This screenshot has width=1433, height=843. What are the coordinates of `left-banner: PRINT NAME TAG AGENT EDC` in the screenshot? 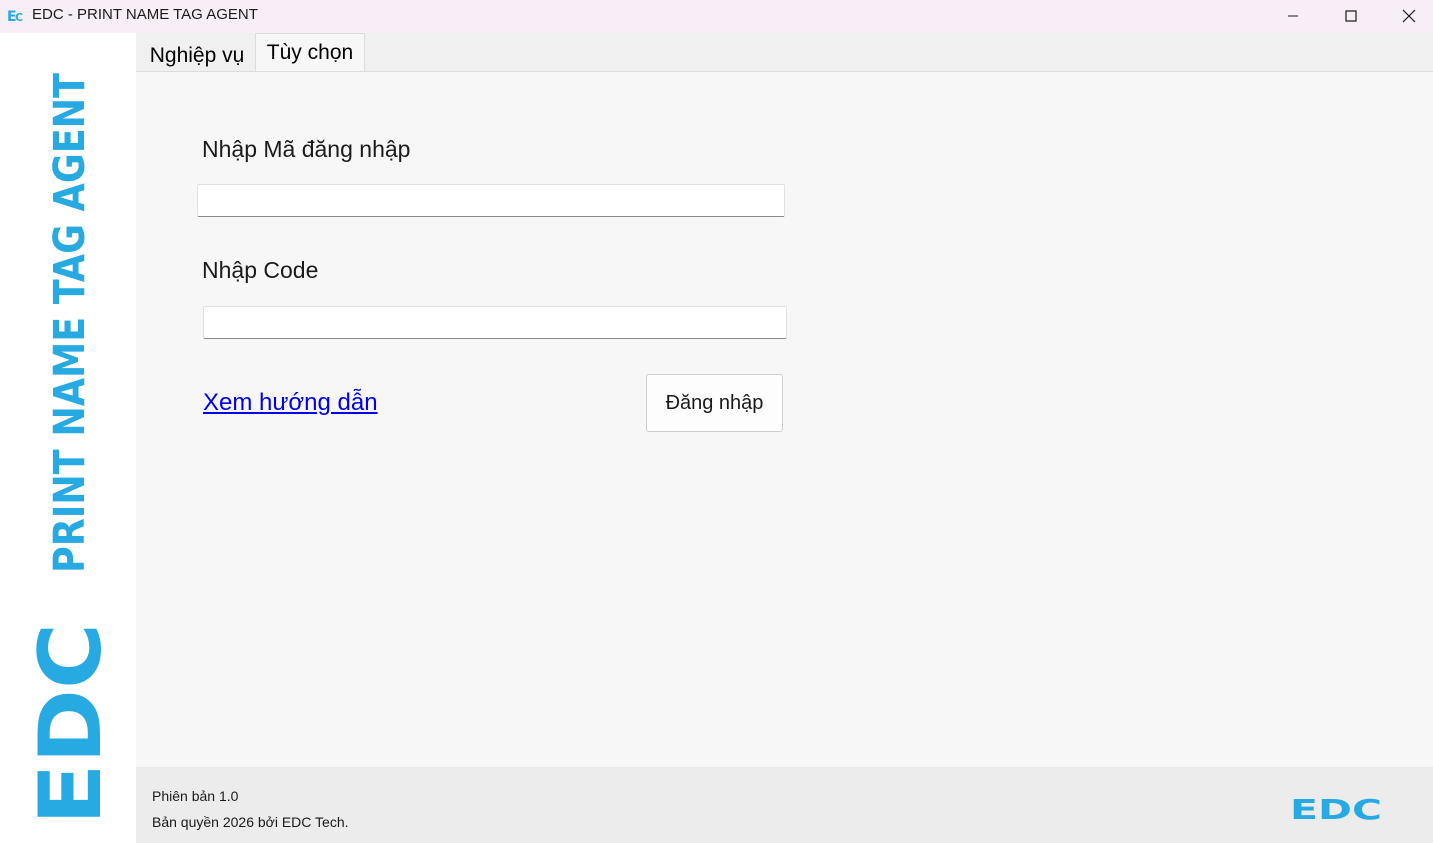 It's located at (68, 438).